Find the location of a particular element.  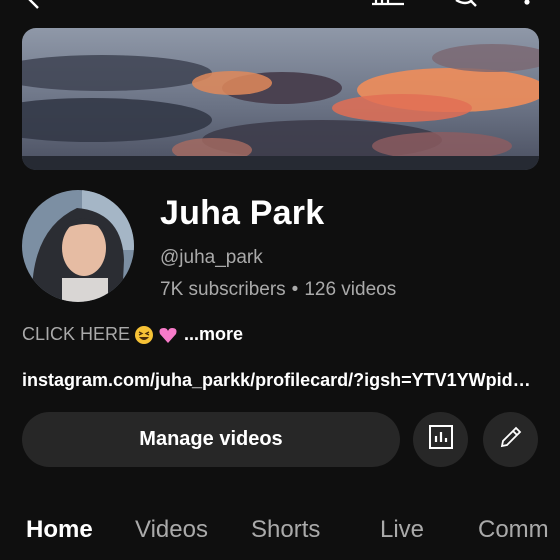

cast-icon is located at coordinates (388, 7).